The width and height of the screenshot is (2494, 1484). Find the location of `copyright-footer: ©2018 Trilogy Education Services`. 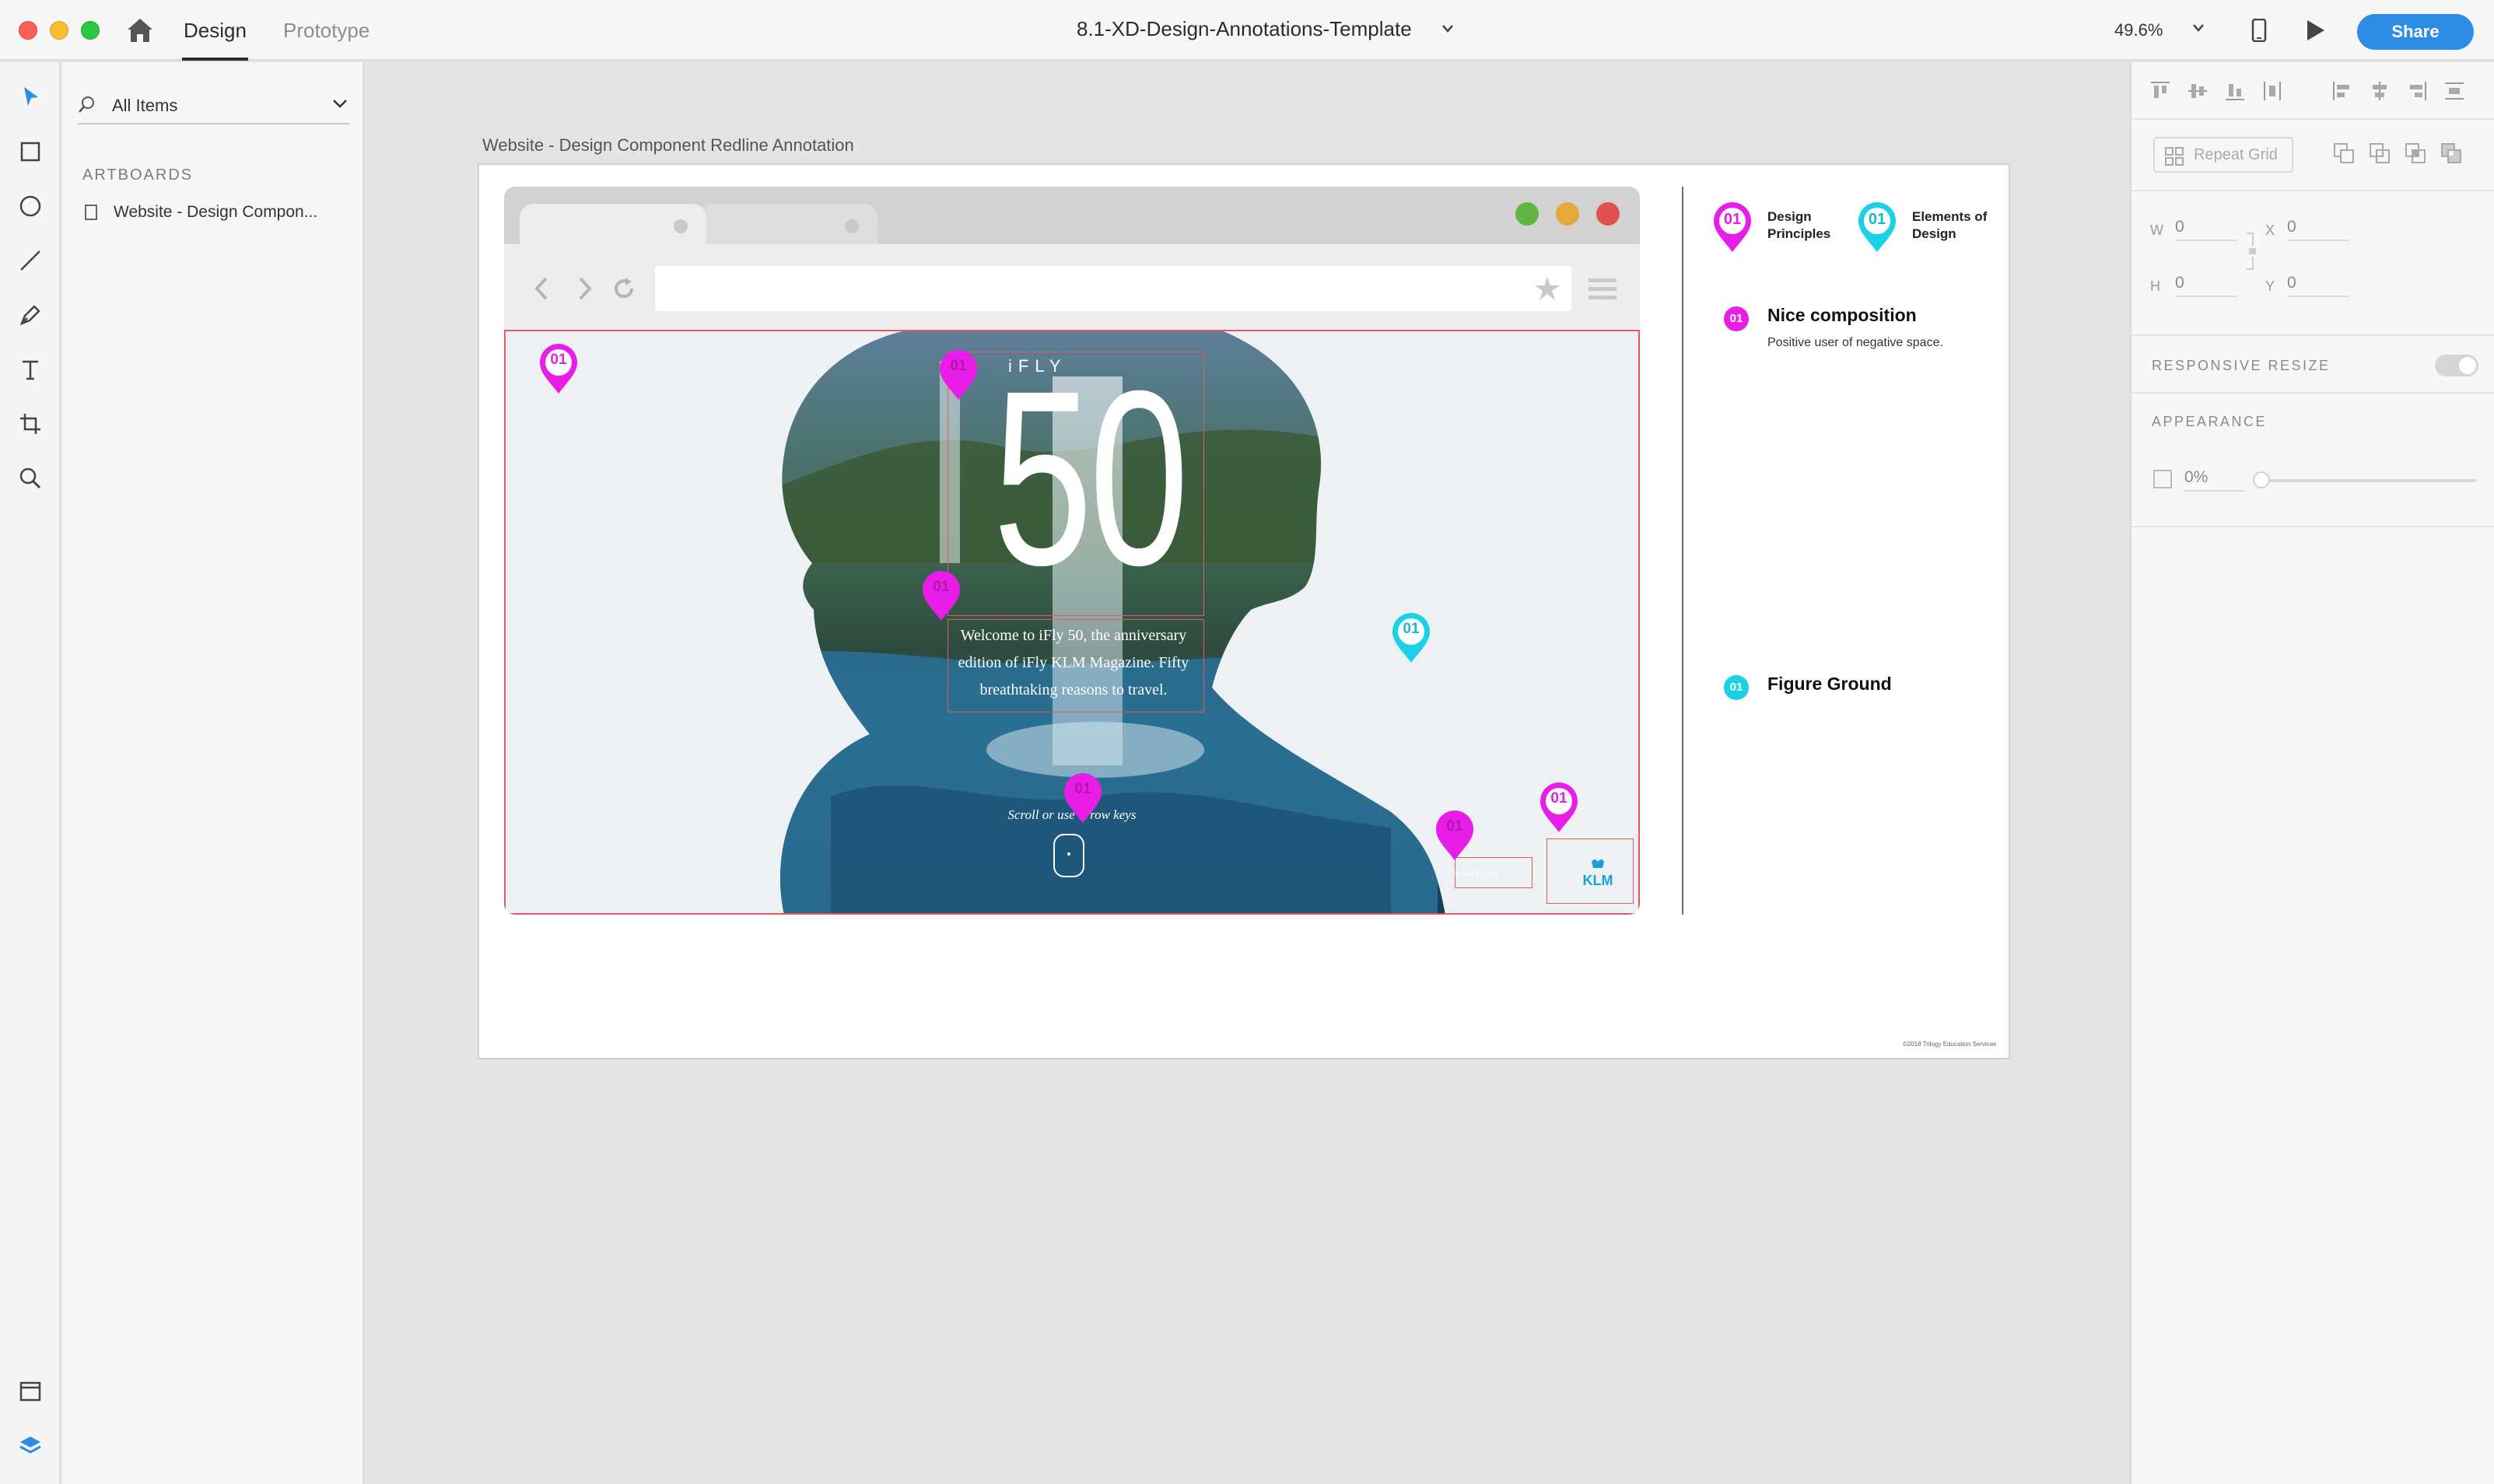

copyright-footer: ©2018 Trilogy Education Services is located at coordinates (1950, 1045).